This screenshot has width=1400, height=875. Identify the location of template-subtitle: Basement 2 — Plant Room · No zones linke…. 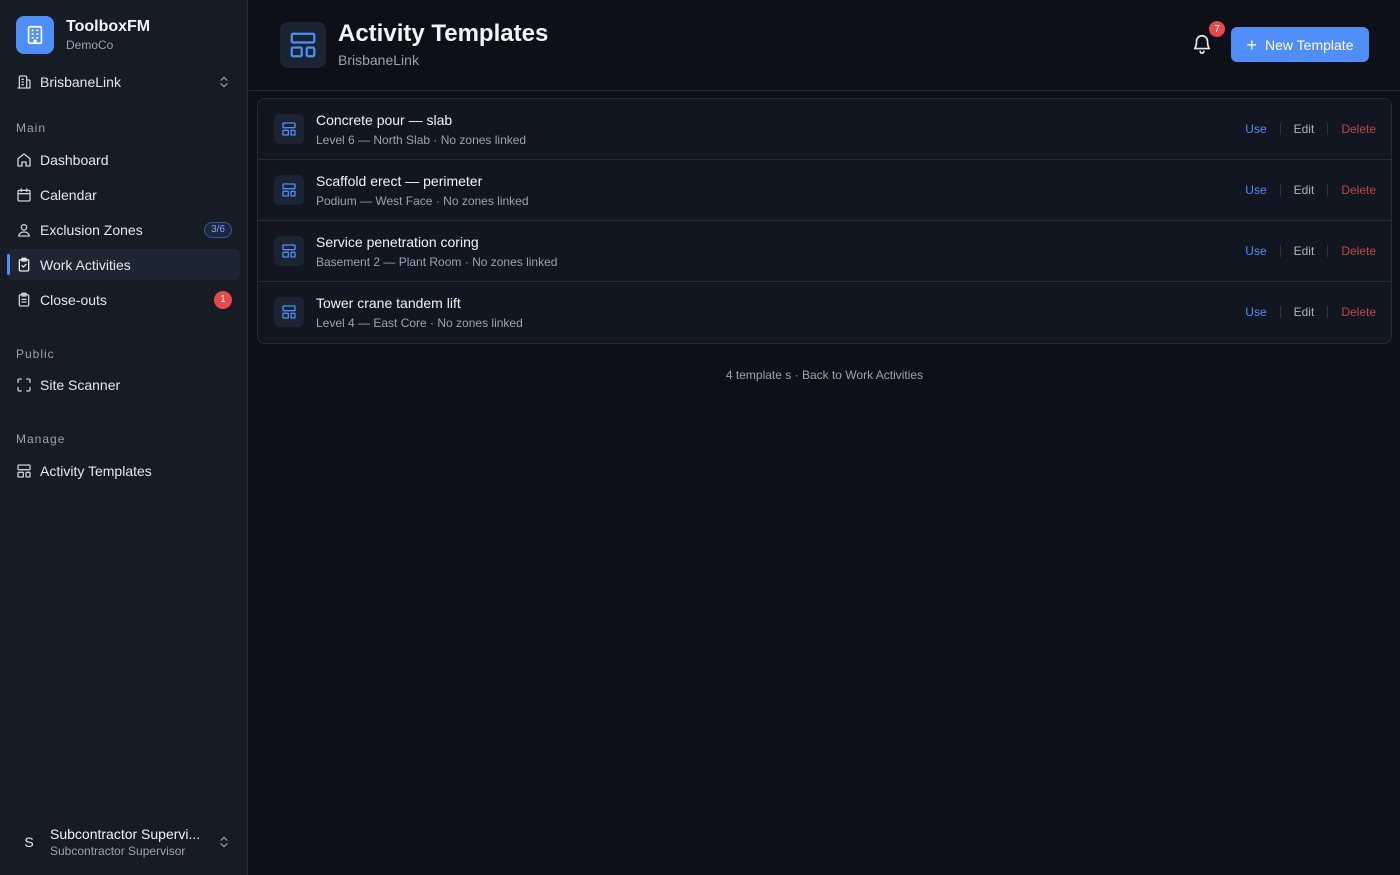
(437, 262).